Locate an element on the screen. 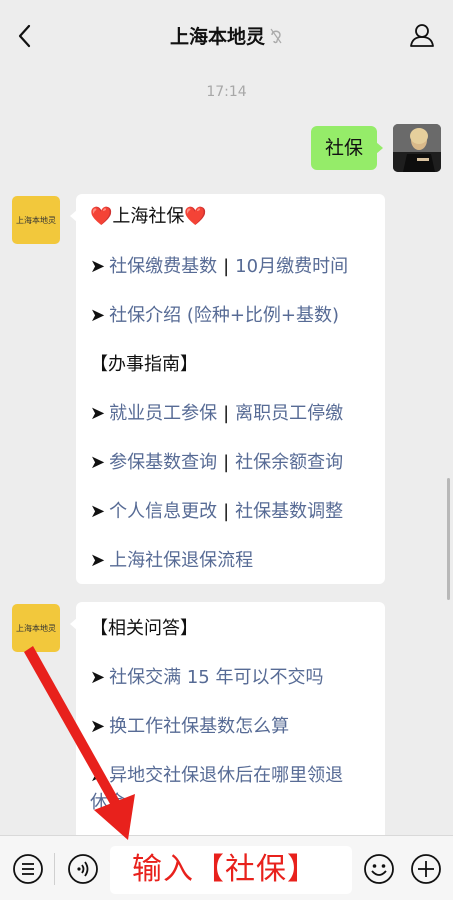  header: 上海本地灵 is located at coordinates (226, 36).